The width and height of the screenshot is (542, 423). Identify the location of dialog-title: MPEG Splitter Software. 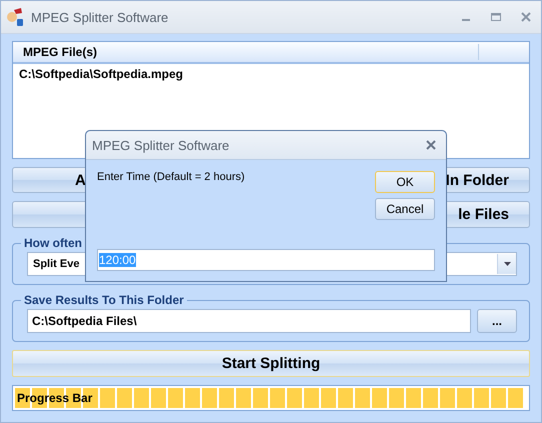
(161, 145).